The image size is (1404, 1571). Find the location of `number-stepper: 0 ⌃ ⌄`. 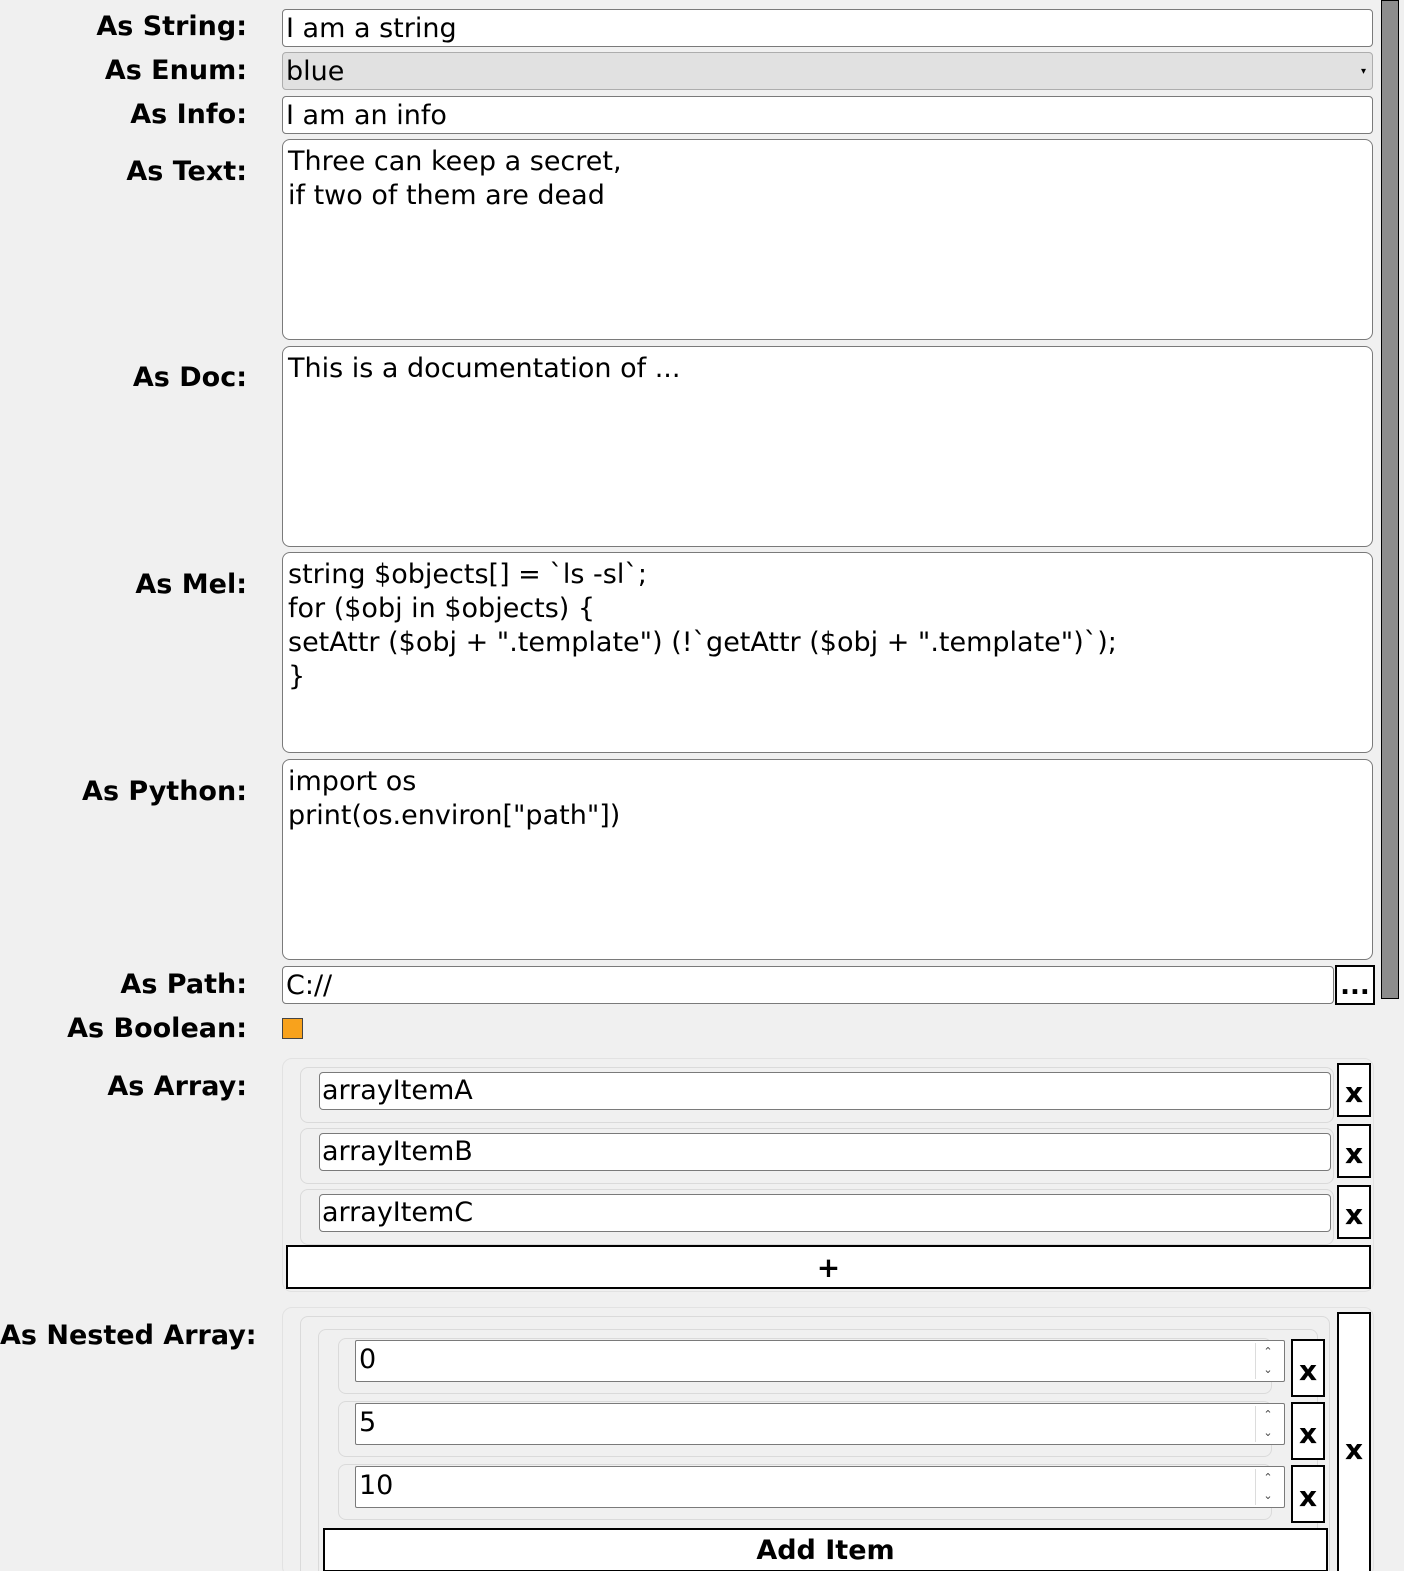

number-stepper: 0 ⌃ ⌄ is located at coordinates (820, 1361).